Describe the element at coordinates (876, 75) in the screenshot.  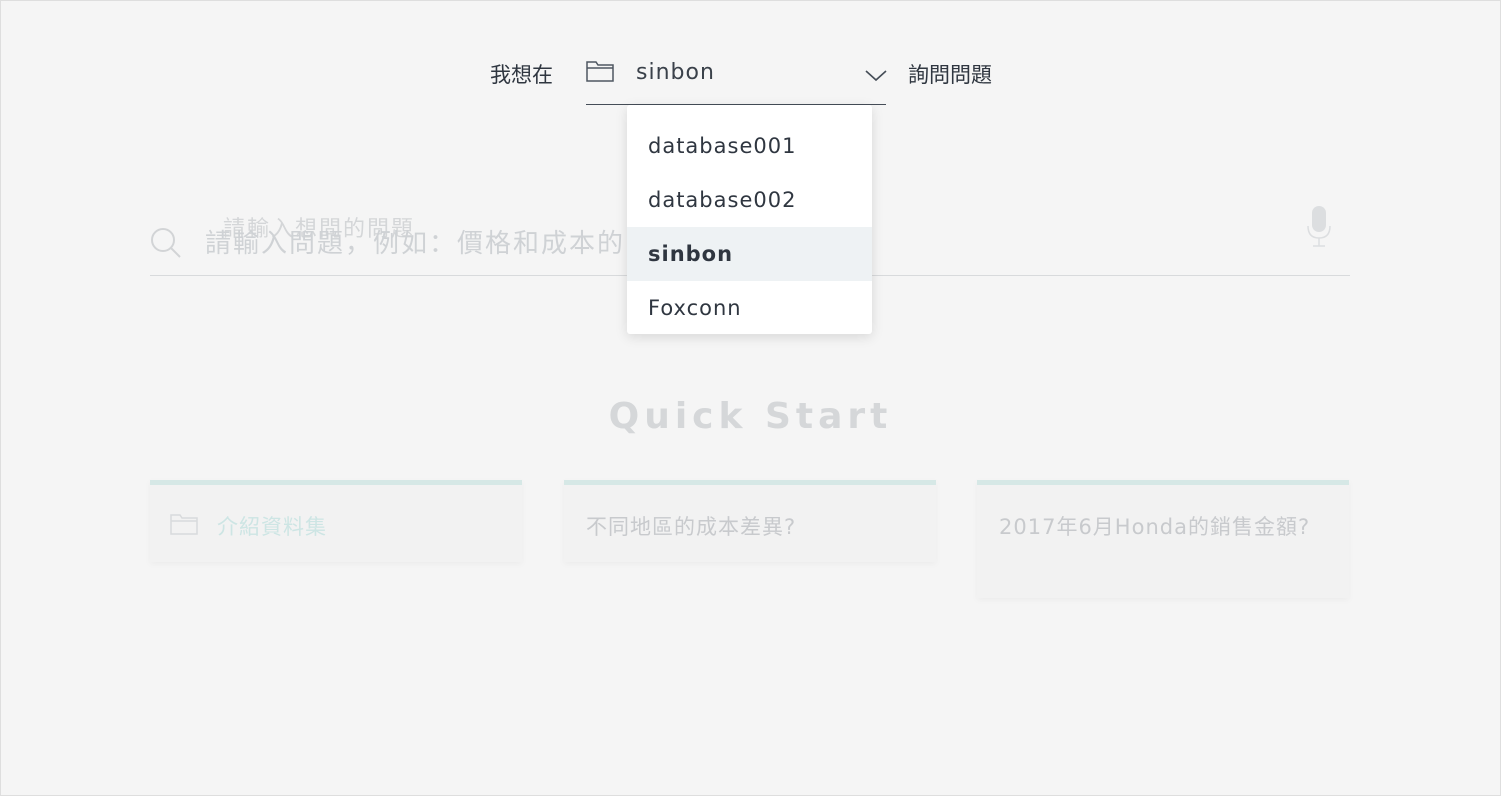
I see `chevron-down-icon` at that location.